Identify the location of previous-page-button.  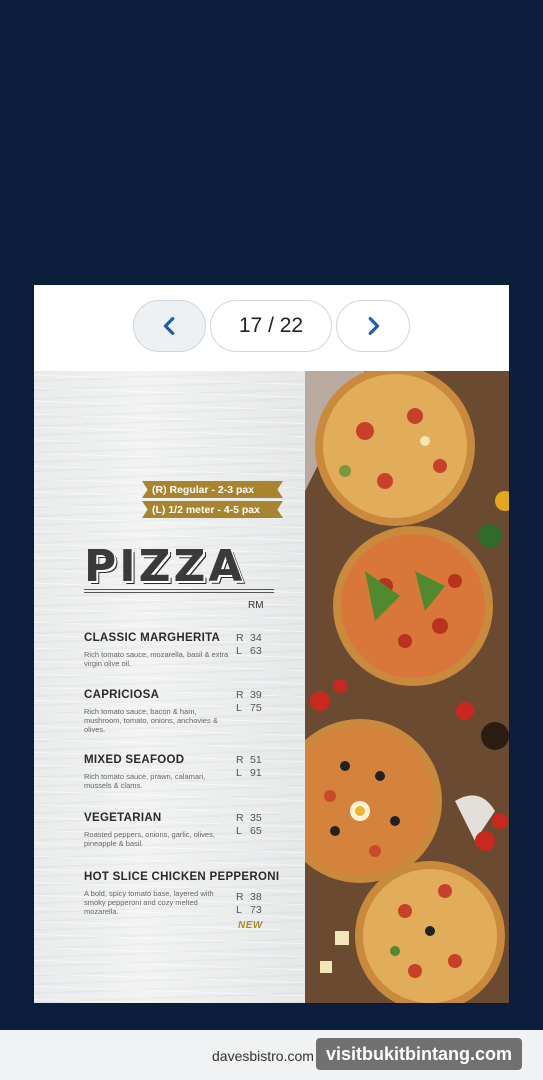
(169, 326).